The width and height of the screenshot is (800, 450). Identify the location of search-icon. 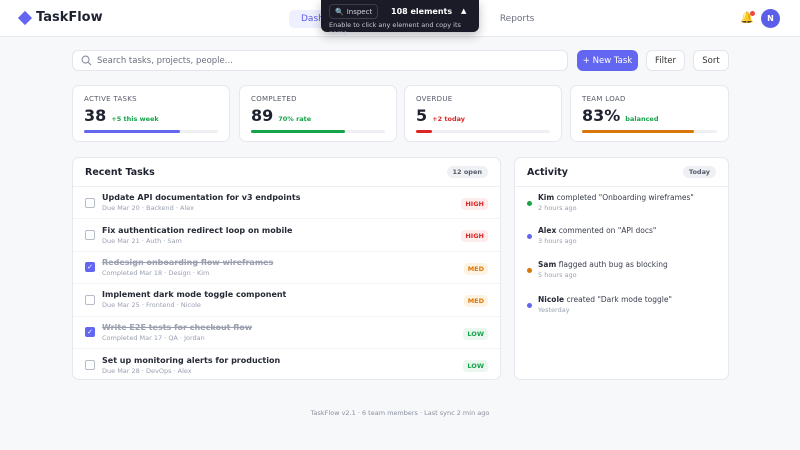
(86, 60).